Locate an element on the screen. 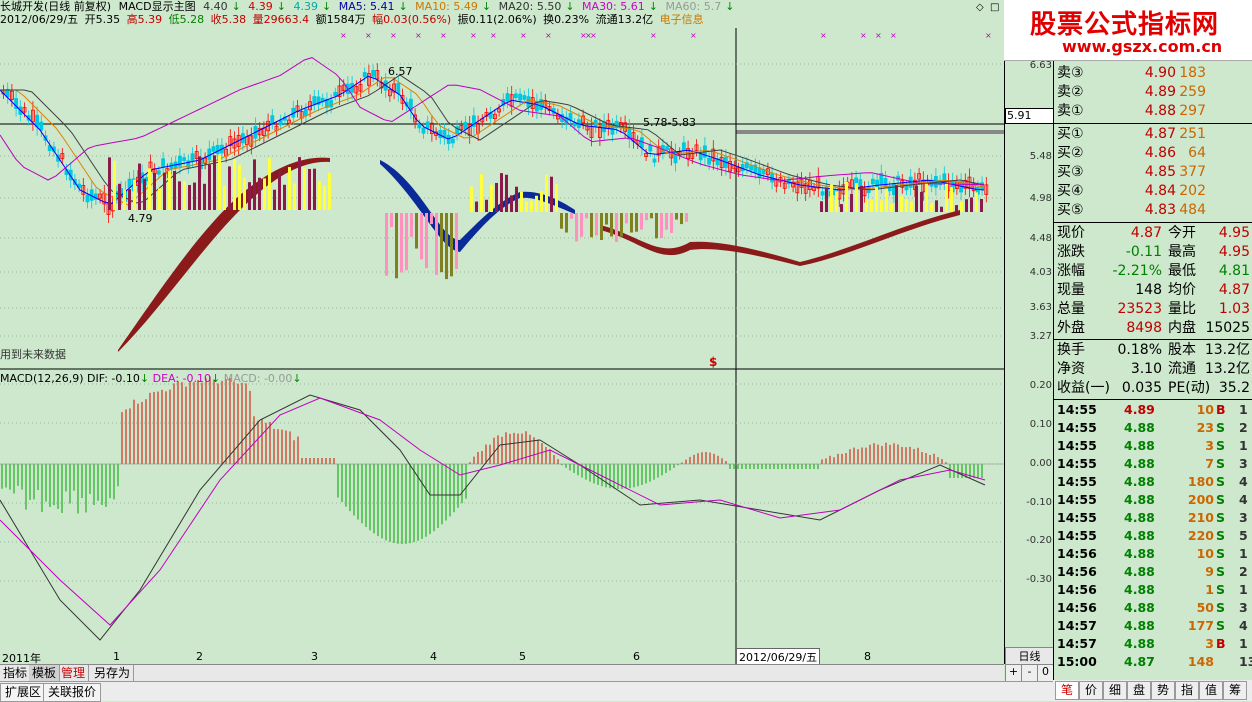 Image resolution: width=1252 pixels, height=702 pixels. book-volume: 377 is located at coordinates (1192, 172).